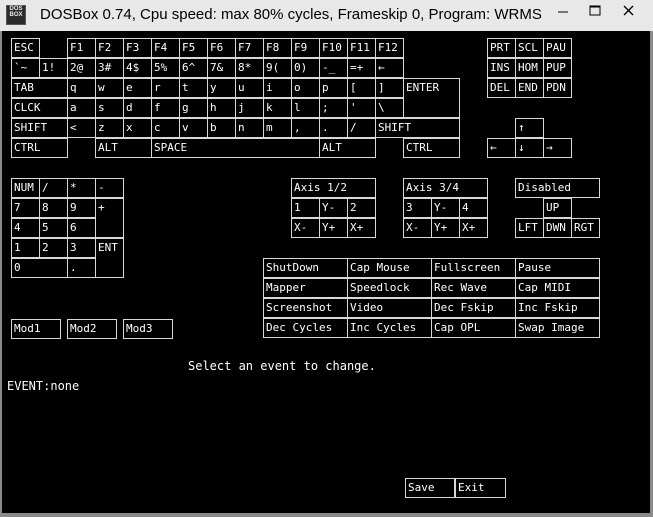 This screenshot has width=653, height=517. I want to click on key-left-arrow: ←, so click(501, 148).